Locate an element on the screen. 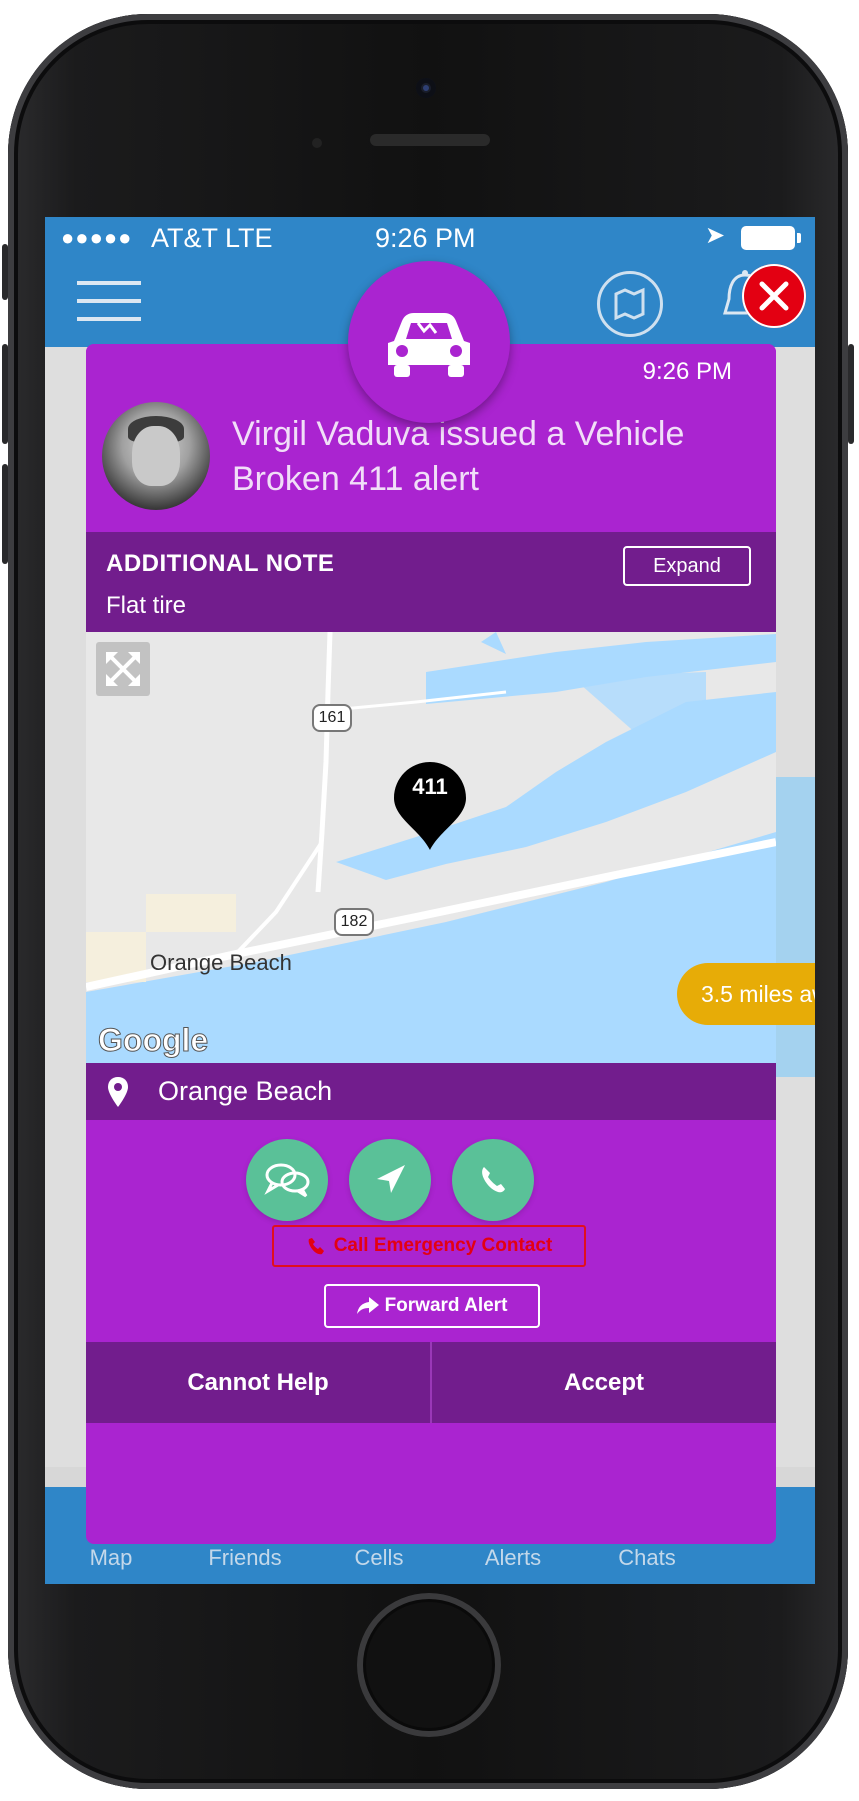 The width and height of the screenshot is (859, 1801). location-text: Orange Beach is located at coordinates (245, 1091).